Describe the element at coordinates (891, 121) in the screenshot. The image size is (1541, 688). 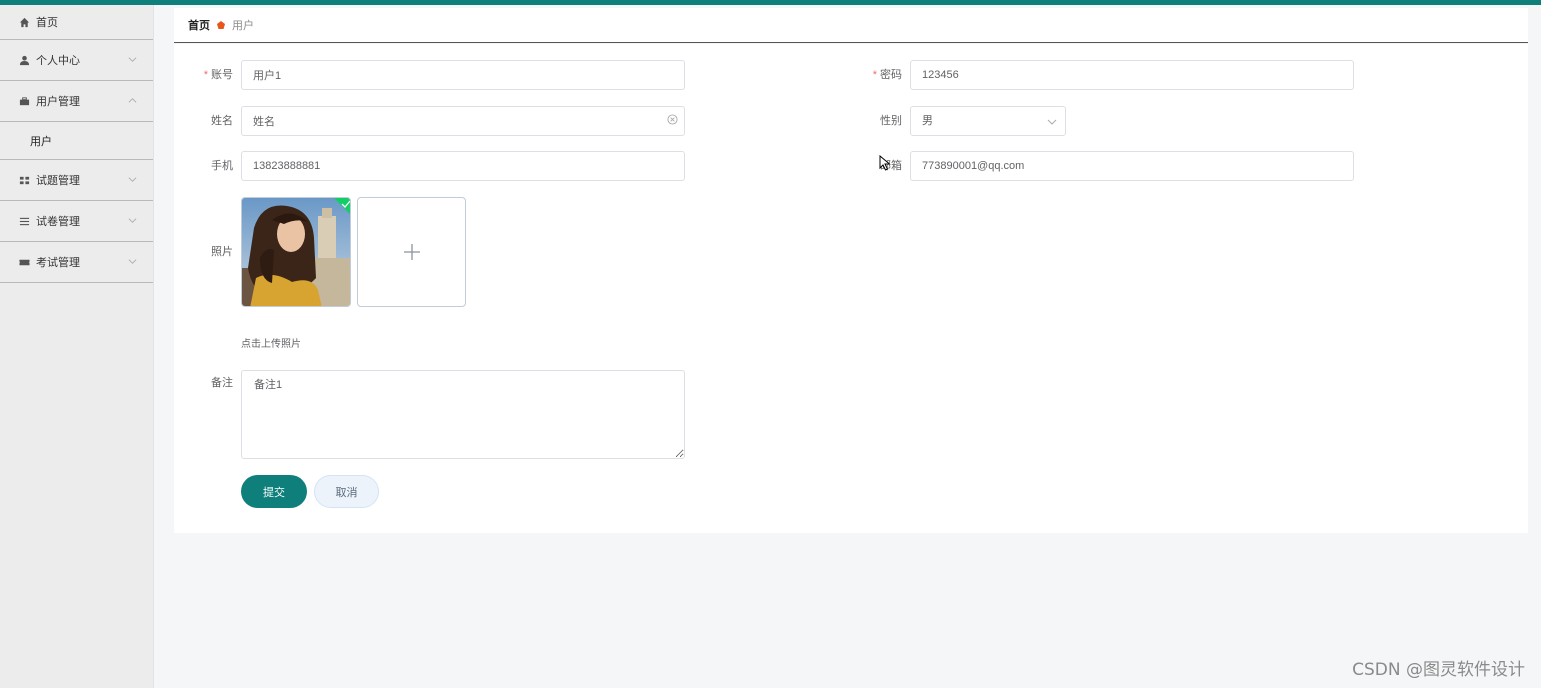
I see `gender-label: 性别` at that location.